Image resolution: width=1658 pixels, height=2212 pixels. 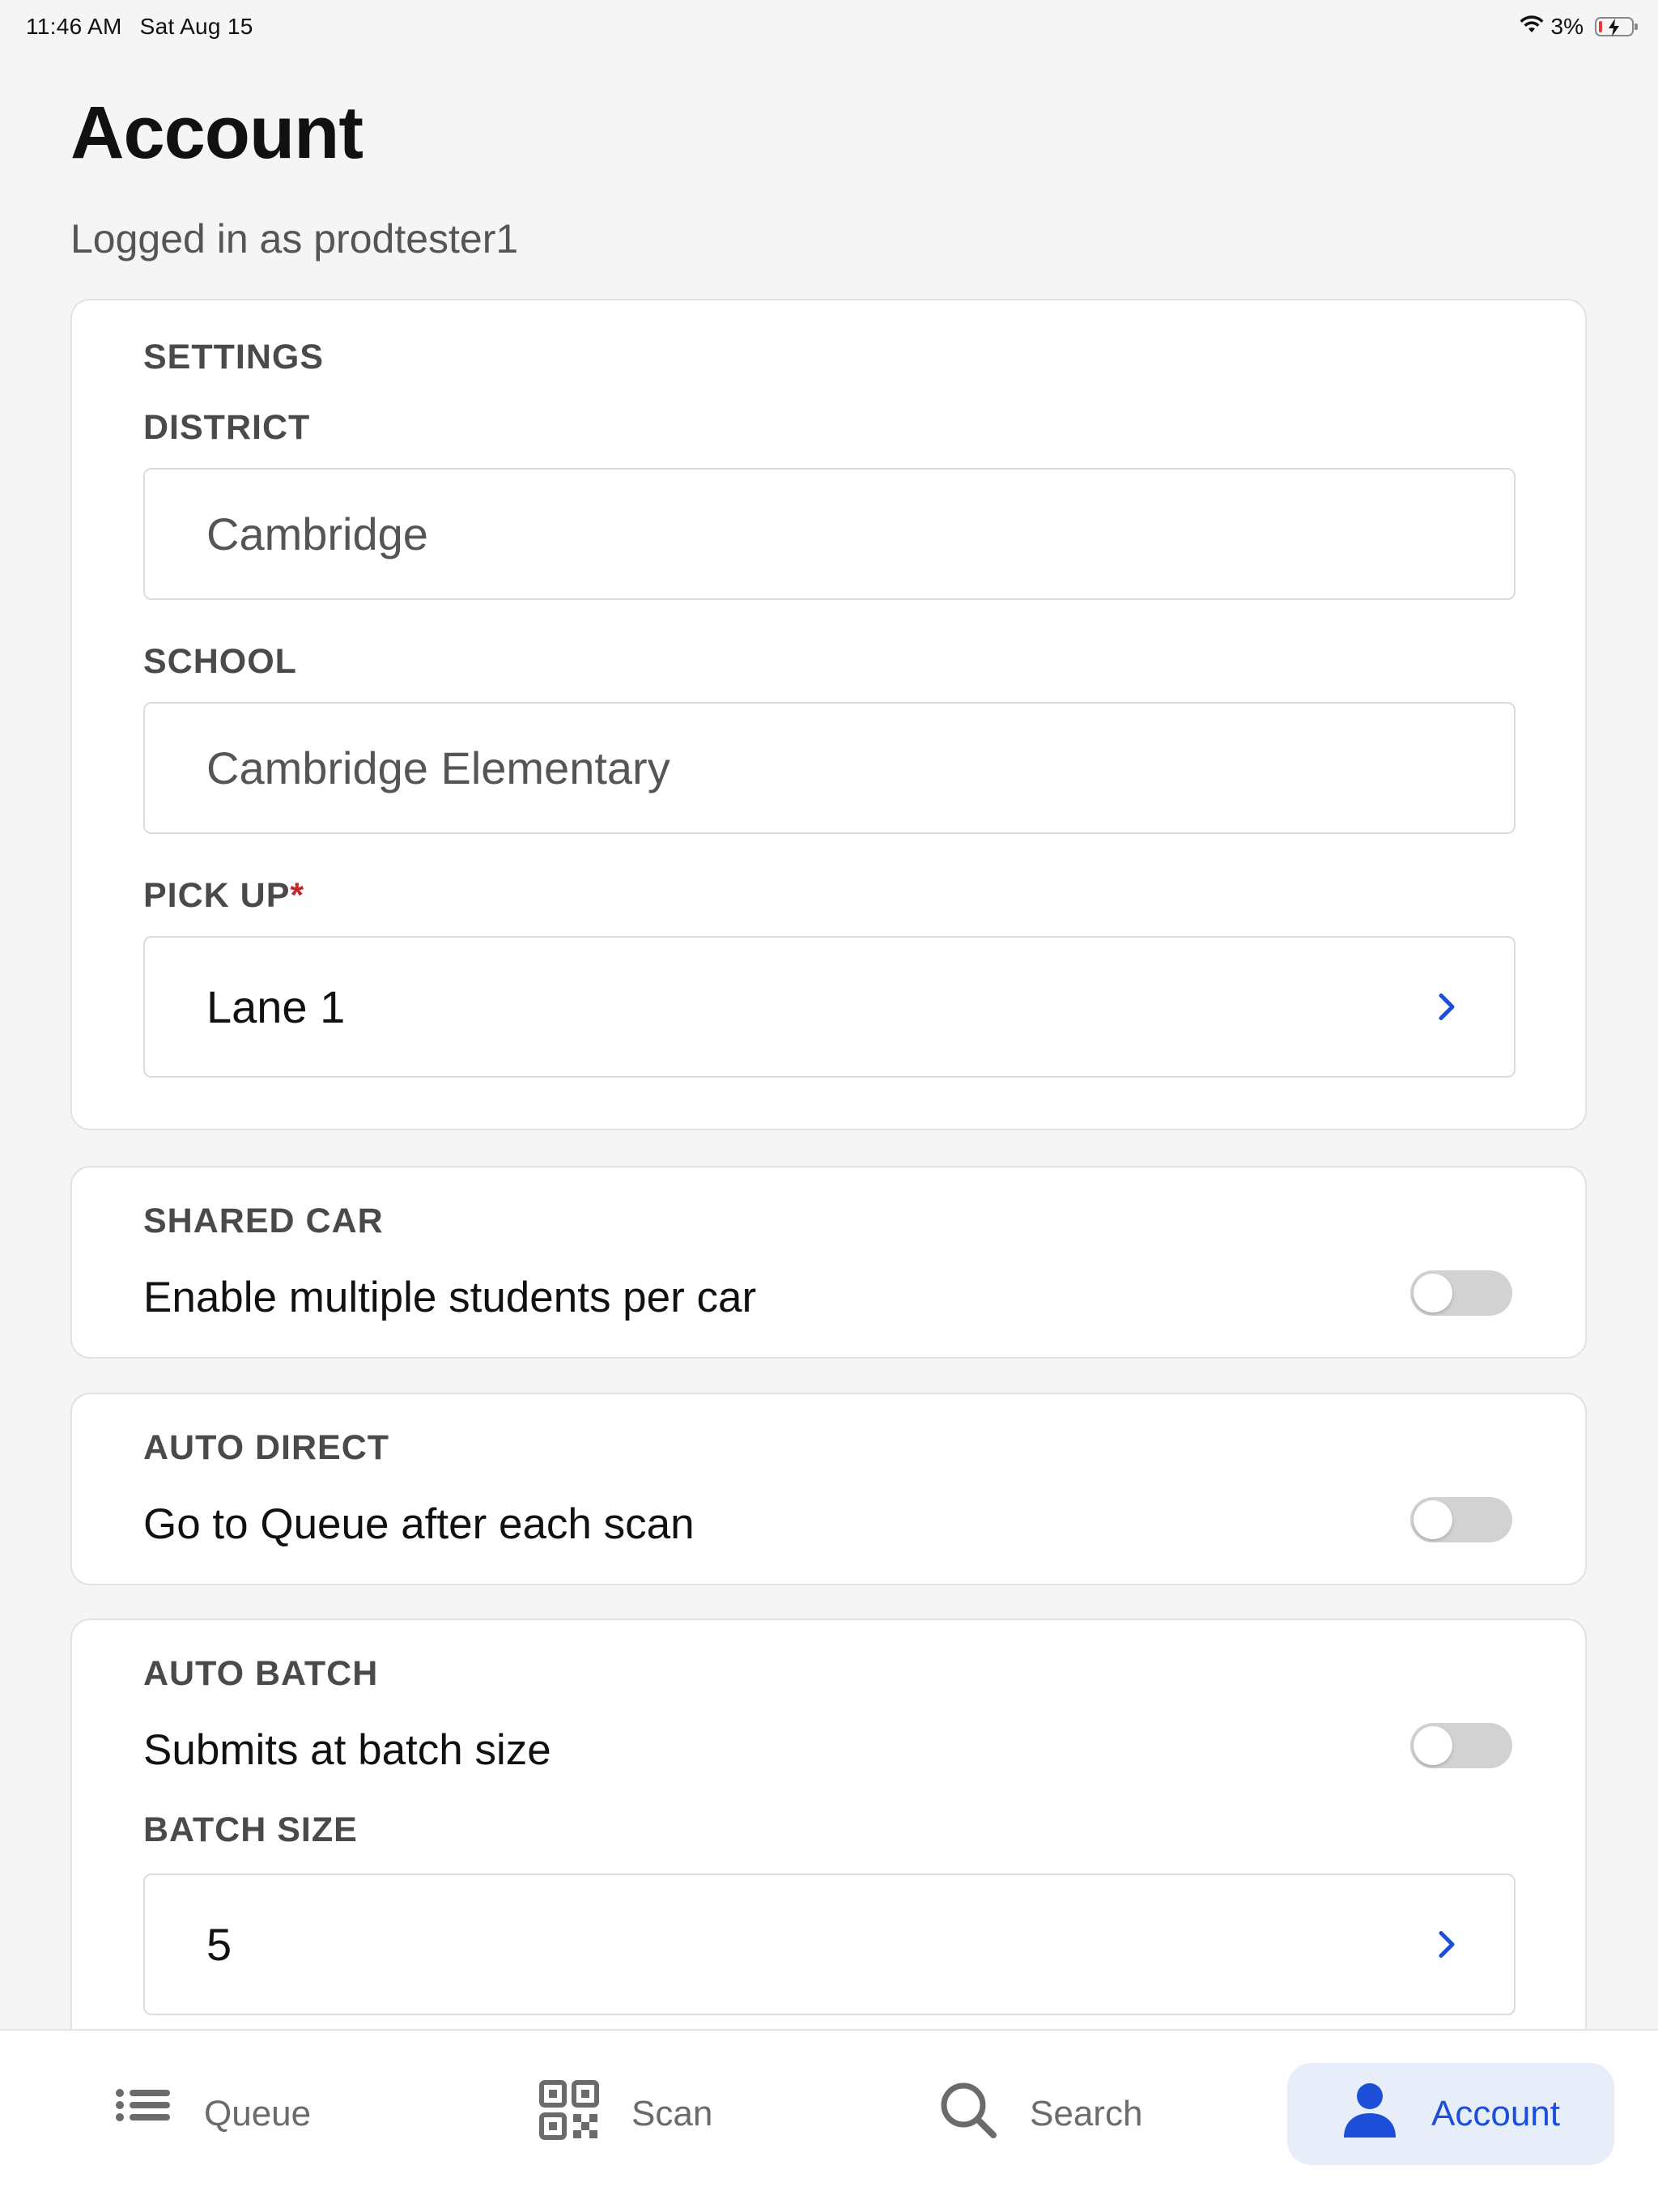 I want to click on auto-direct-toggle, so click(x=1461, y=1520).